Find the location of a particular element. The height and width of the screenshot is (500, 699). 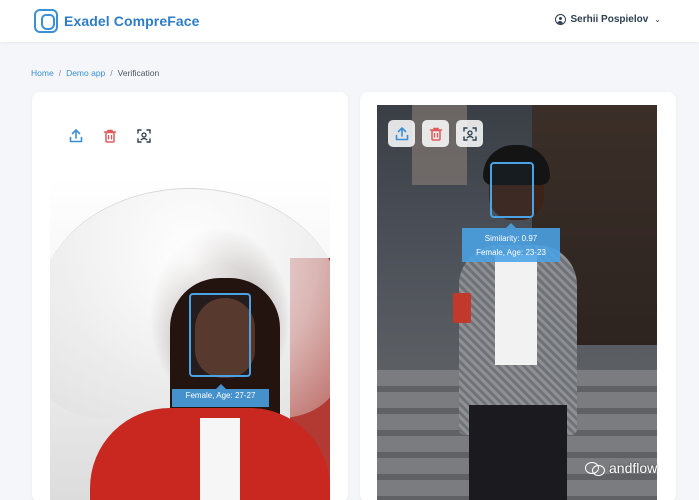

breadcrumb: Home / Demo app / Verification is located at coordinates (95, 73).